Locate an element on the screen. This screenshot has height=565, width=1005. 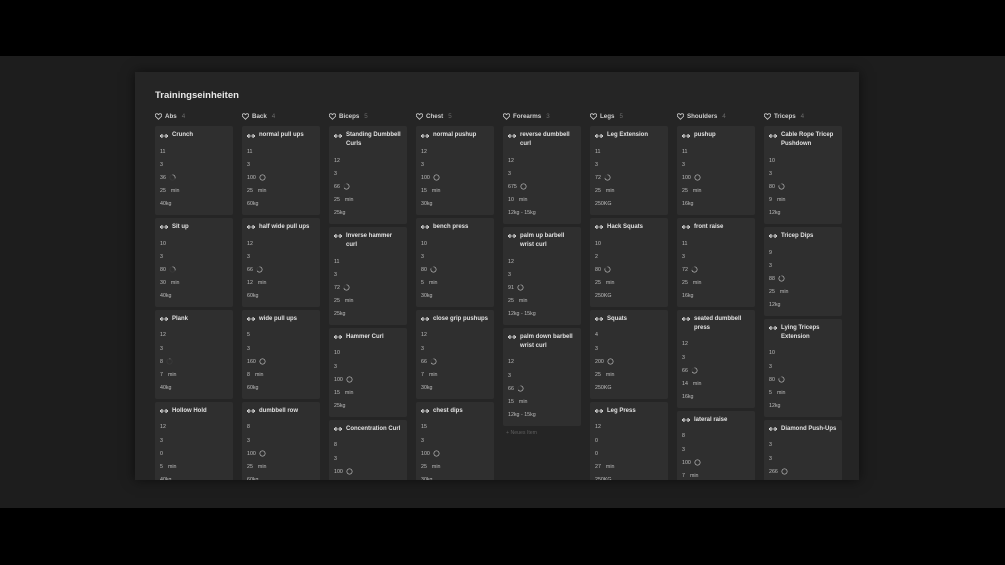
weight-value: 25kg is located at coordinates (340, 213).